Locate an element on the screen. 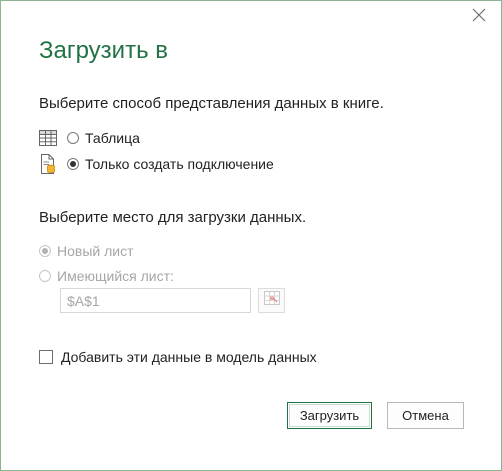 The image size is (502, 471). connection-only-icon is located at coordinates (48, 164).